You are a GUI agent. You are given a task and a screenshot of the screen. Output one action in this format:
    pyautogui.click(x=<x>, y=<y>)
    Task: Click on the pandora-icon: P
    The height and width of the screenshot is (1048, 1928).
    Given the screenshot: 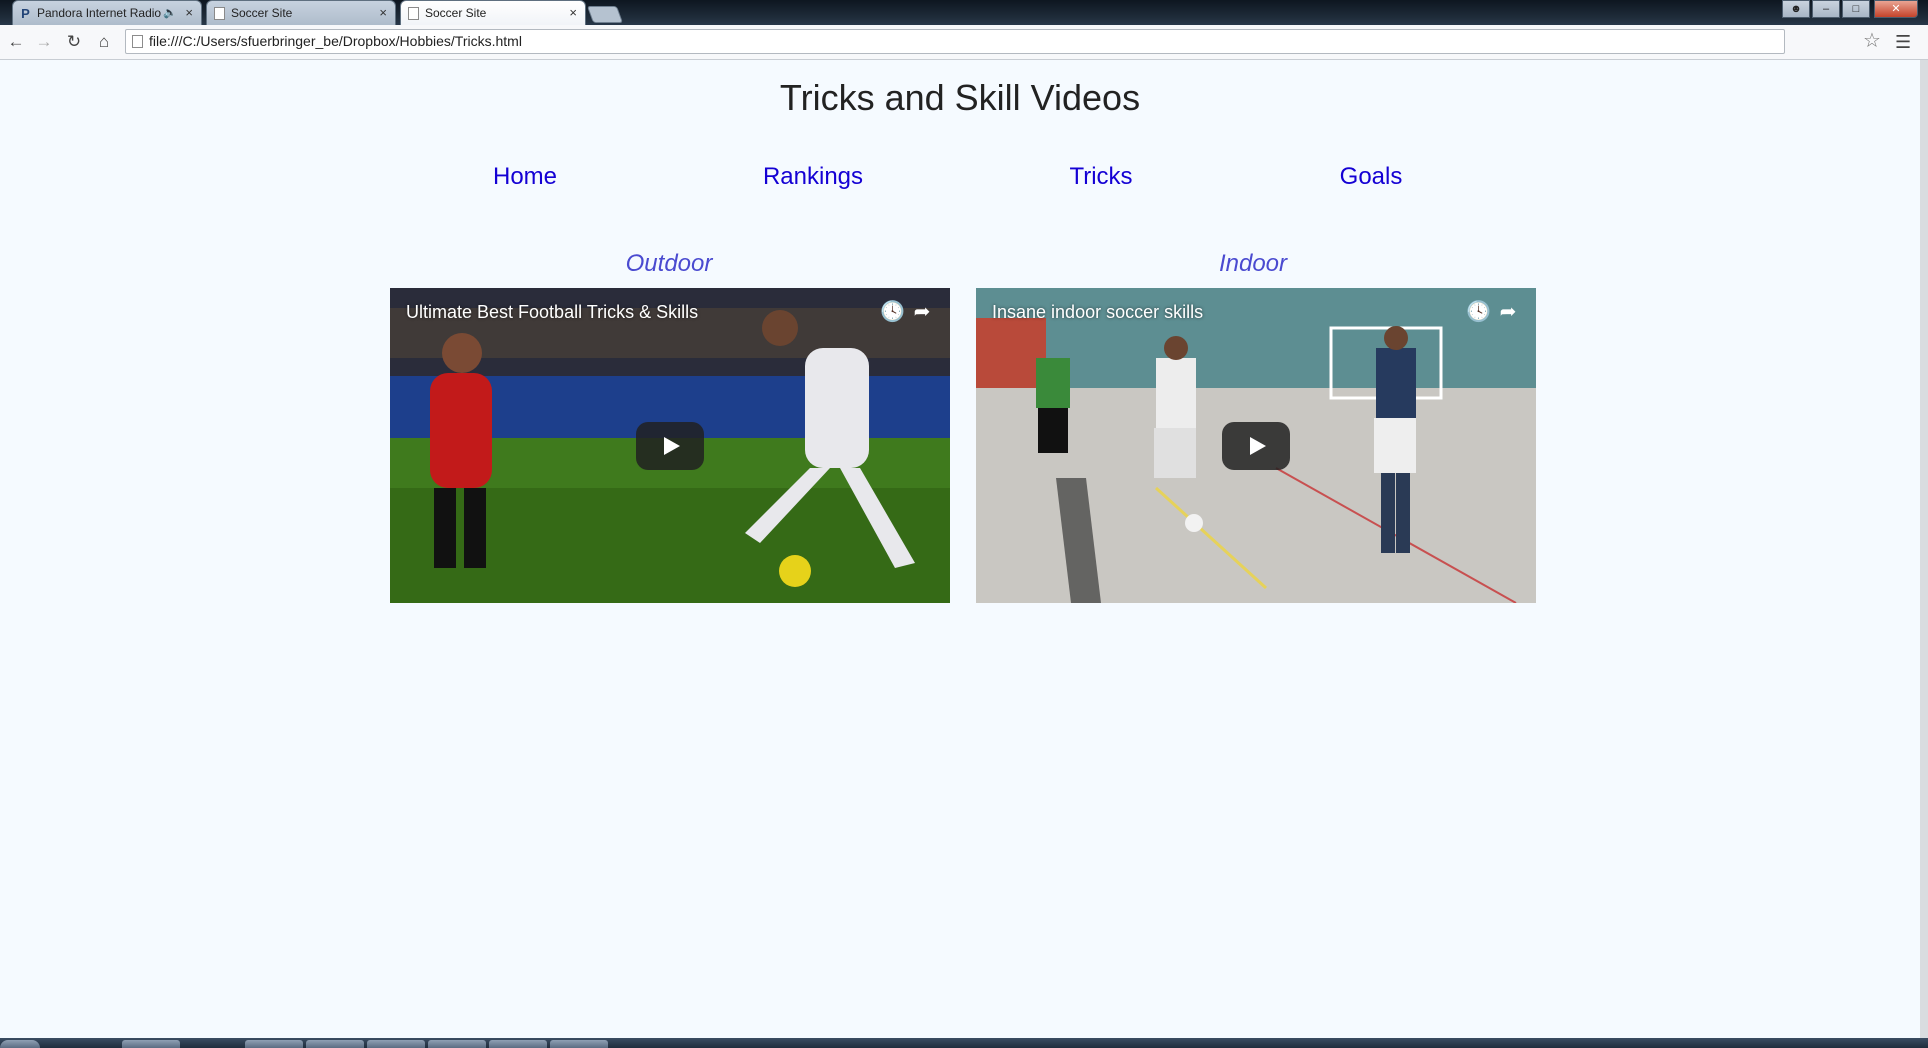 What is the action you would take?
    pyautogui.click(x=25, y=13)
    